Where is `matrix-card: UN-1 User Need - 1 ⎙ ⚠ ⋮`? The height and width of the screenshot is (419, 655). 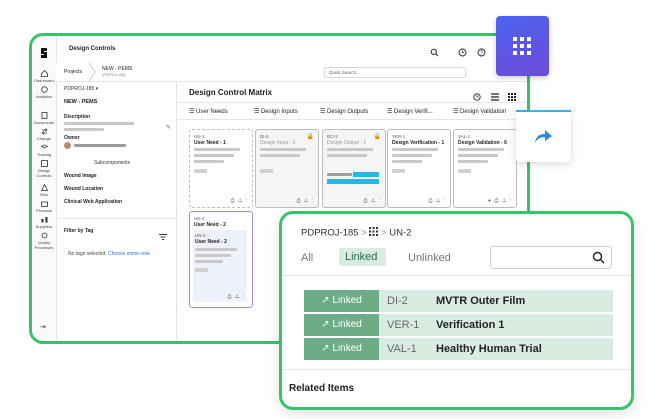
matrix-card: UN-1 User Need - 1 ⎙ ⚠ ⋮ is located at coordinates (221, 168).